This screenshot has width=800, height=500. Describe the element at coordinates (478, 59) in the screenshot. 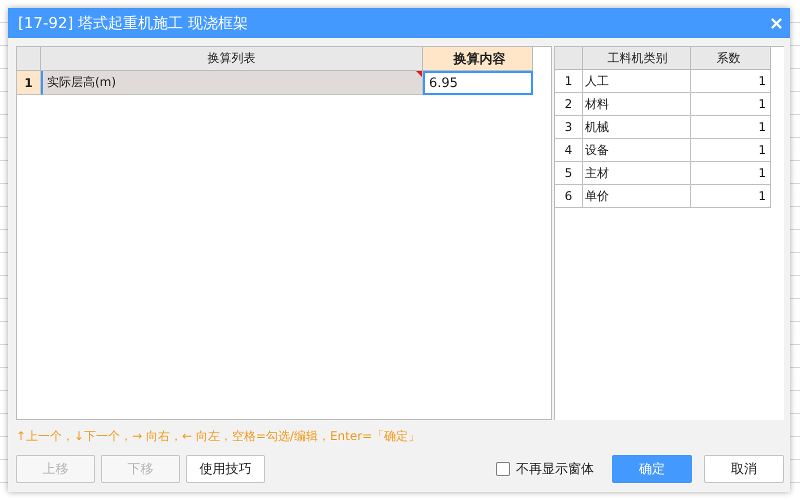

I see `column-header: 换算内容` at that location.